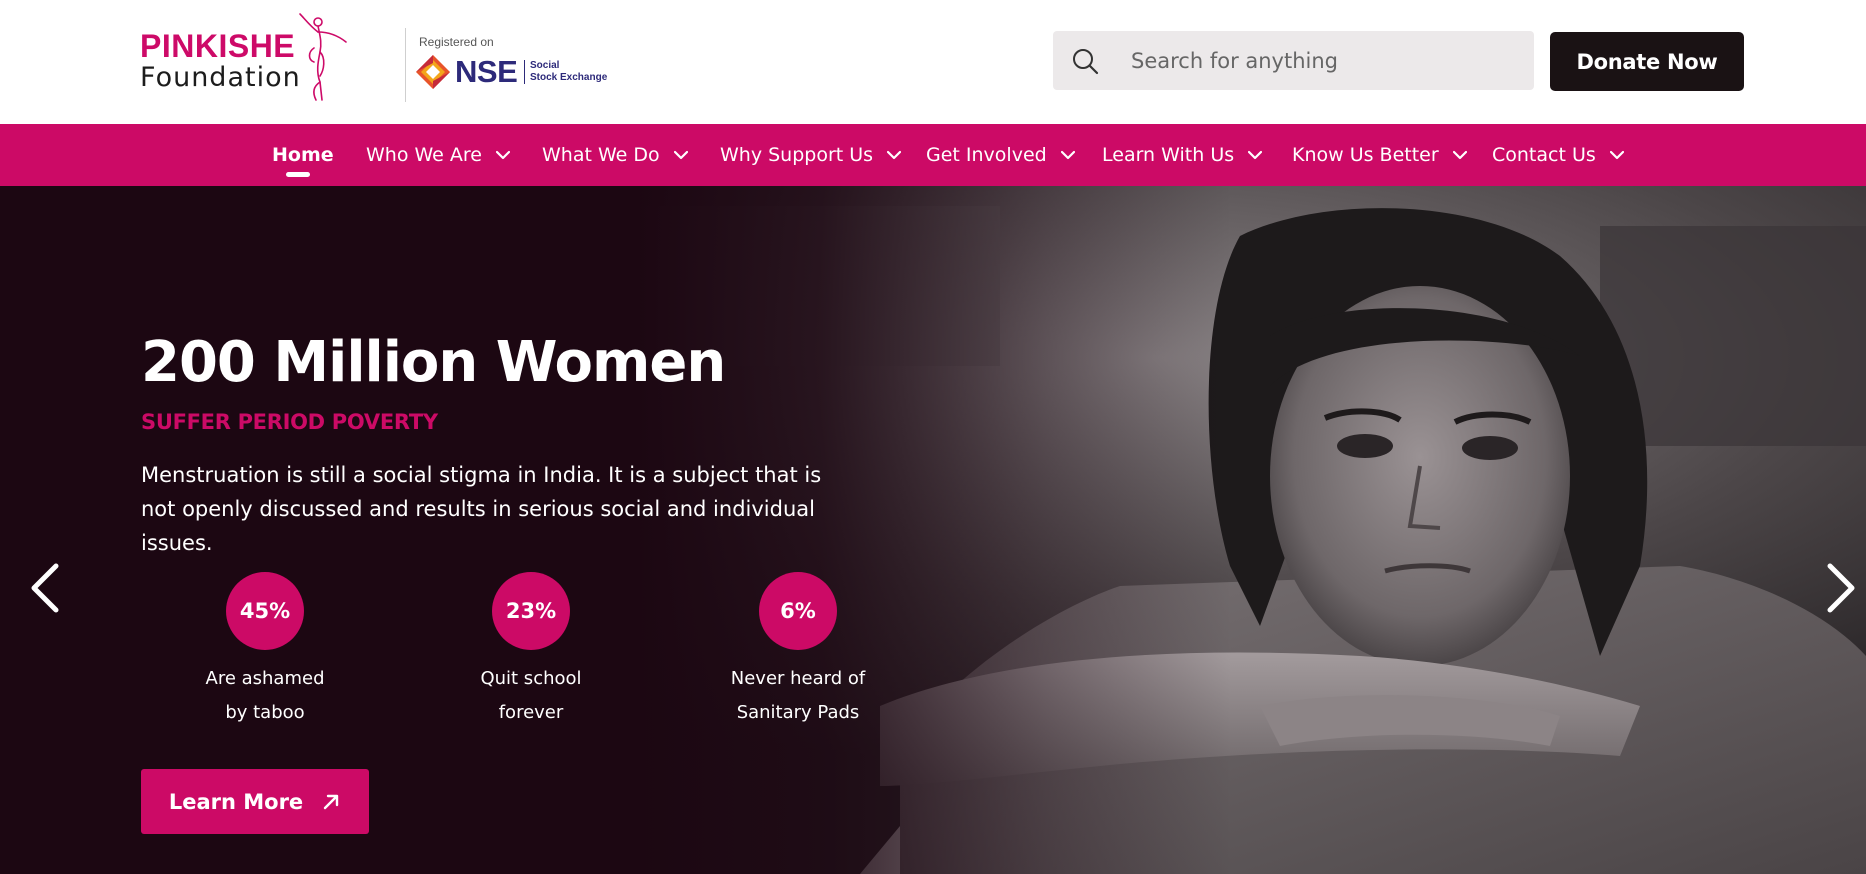  I want to click on stat-label-line1: Never heard of, so click(798, 678).